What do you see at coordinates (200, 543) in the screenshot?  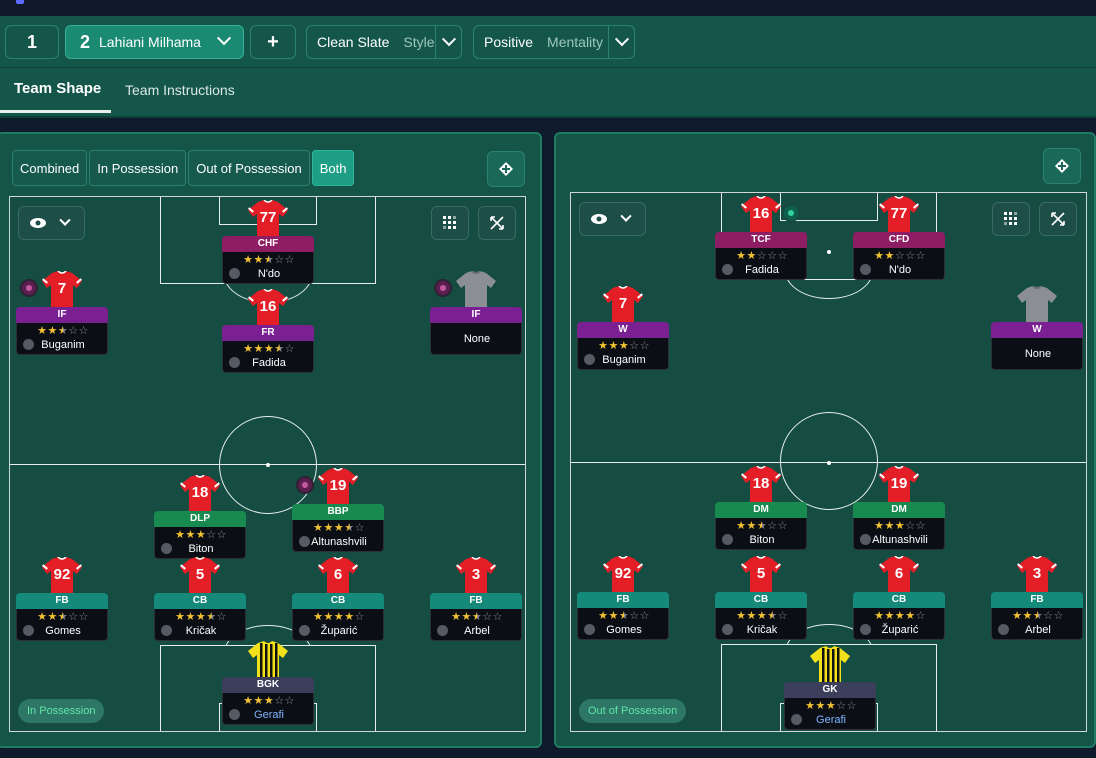 I see `player-info: ★★★☆☆ Biton` at bounding box center [200, 543].